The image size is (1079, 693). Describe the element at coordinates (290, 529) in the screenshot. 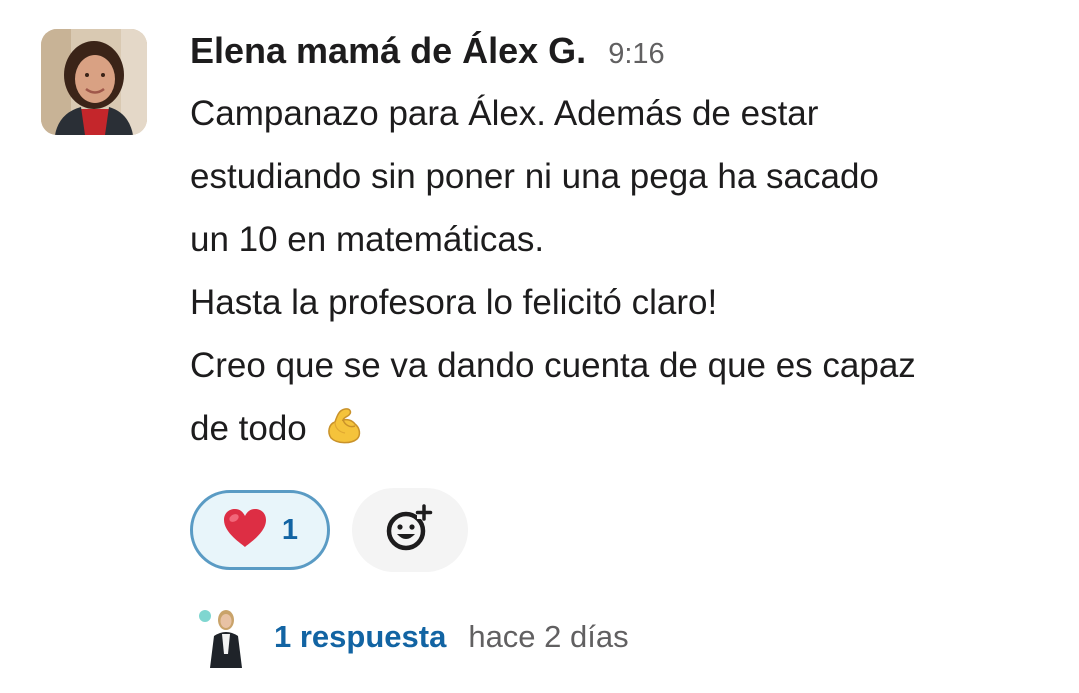

I see `reaction-count: 1` at that location.